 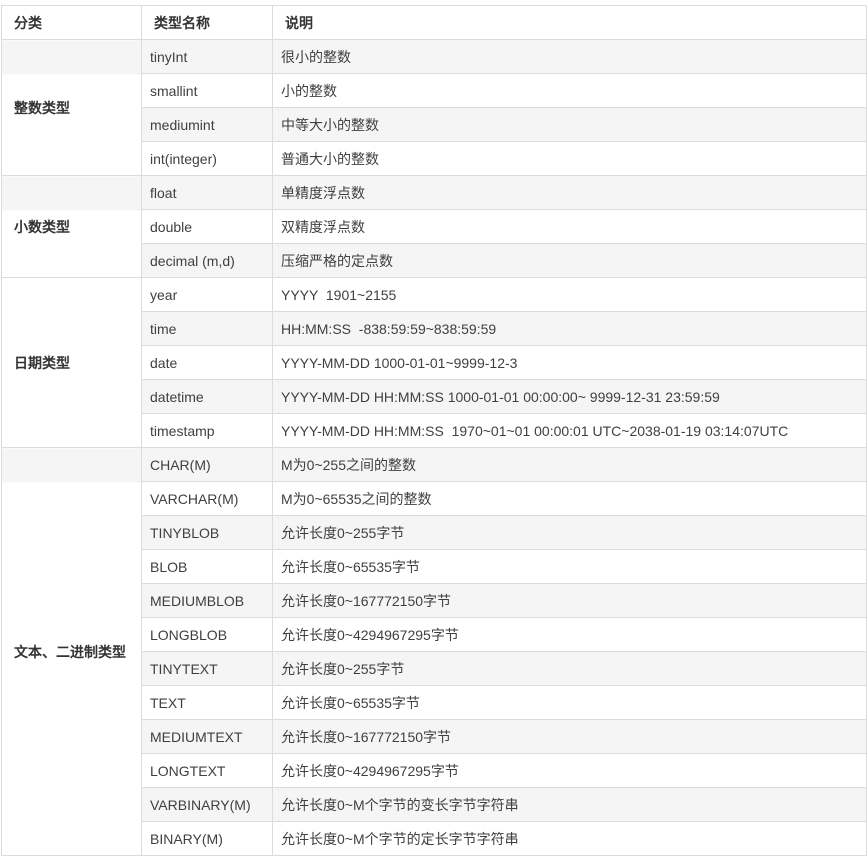 What do you see at coordinates (207, 804) in the screenshot?
I see `type-cell: VARBINARY(M)` at bounding box center [207, 804].